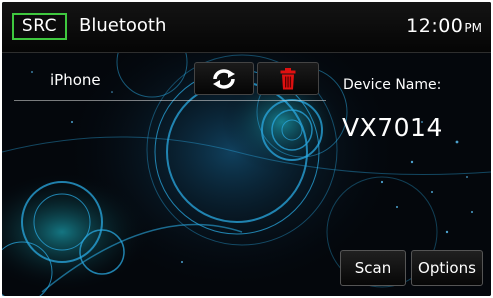  Describe the element at coordinates (392, 127) in the screenshot. I see `device-name-value: VX7014` at that location.